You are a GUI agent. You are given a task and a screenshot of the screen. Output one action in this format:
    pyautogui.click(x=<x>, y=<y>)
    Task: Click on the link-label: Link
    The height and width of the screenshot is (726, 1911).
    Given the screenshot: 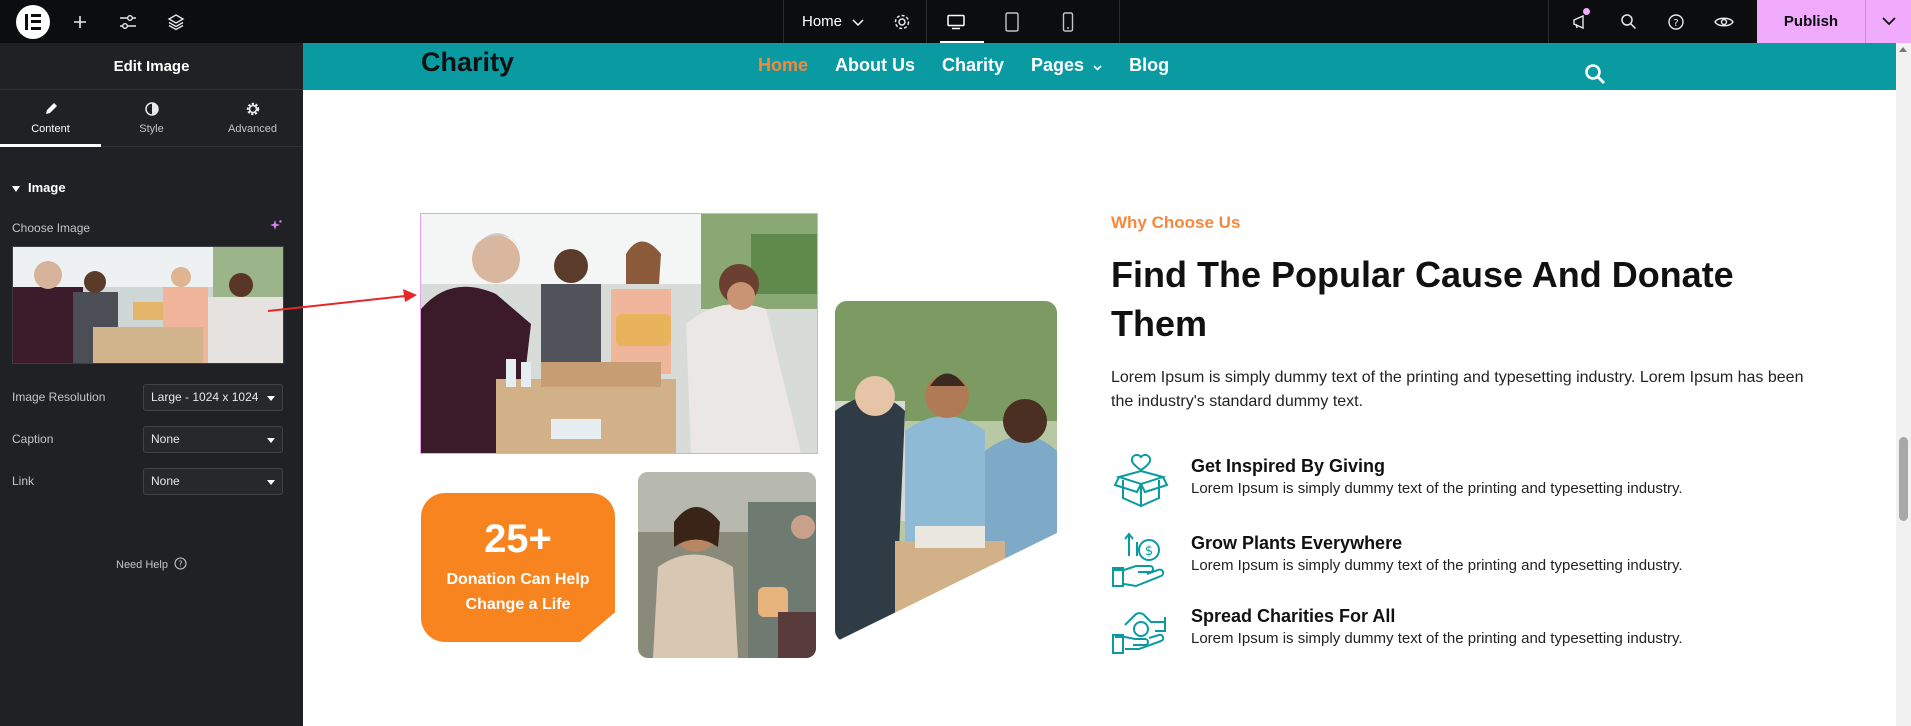 What is the action you would take?
    pyautogui.click(x=23, y=481)
    